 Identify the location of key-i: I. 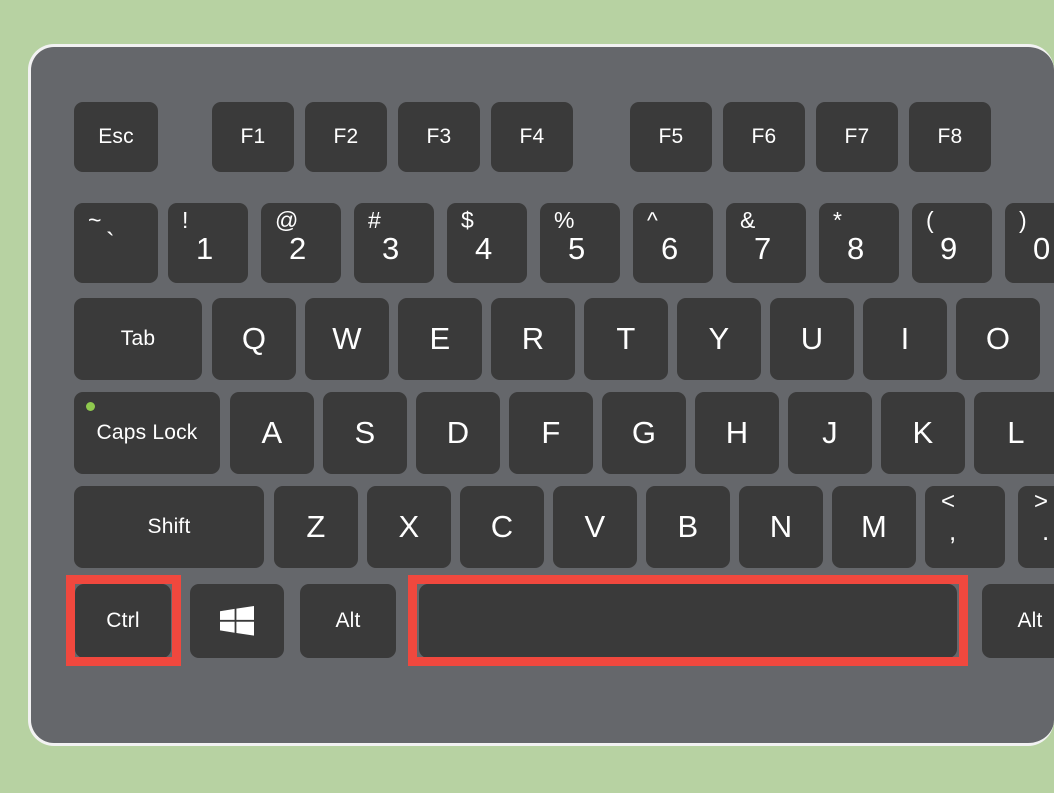
(905, 339).